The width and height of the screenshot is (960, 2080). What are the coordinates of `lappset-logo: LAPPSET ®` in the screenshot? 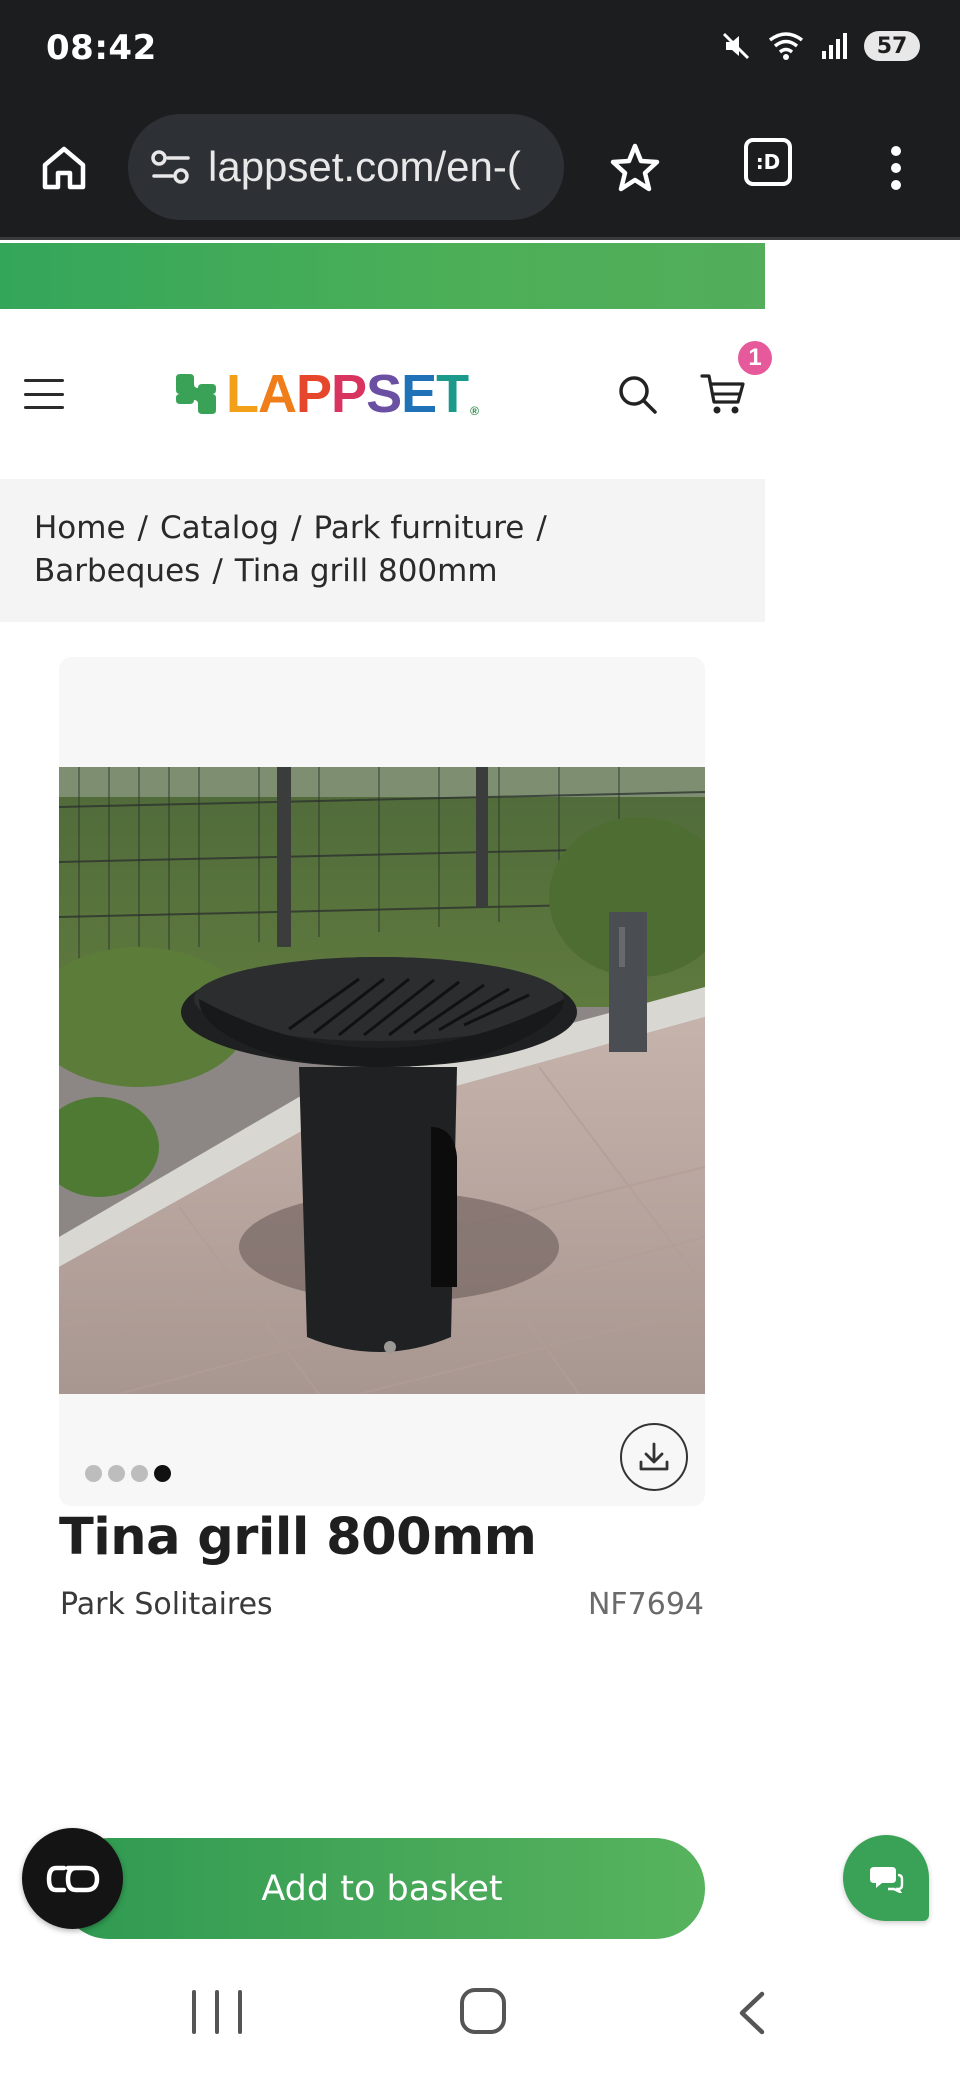 It's located at (325, 394).